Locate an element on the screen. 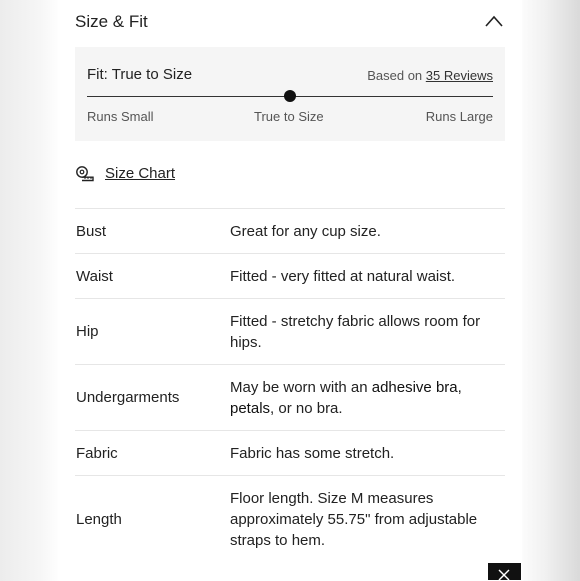 This screenshot has width=580, height=581. table-row: Fabric Fabric has some stretch. is located at coordinates (290, 452).